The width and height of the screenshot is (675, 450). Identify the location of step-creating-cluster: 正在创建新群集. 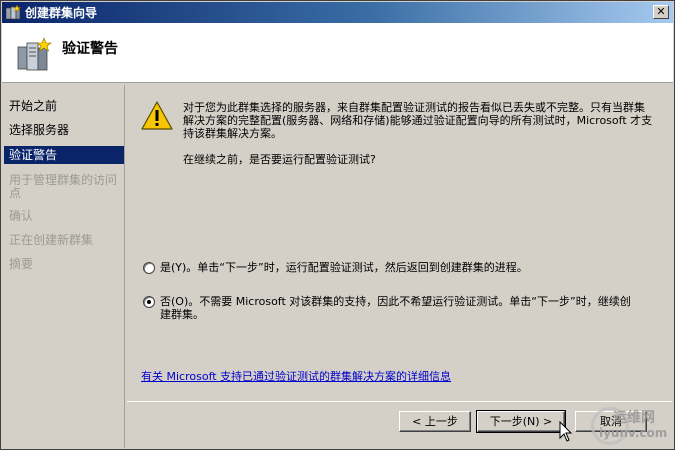
(51, 240).